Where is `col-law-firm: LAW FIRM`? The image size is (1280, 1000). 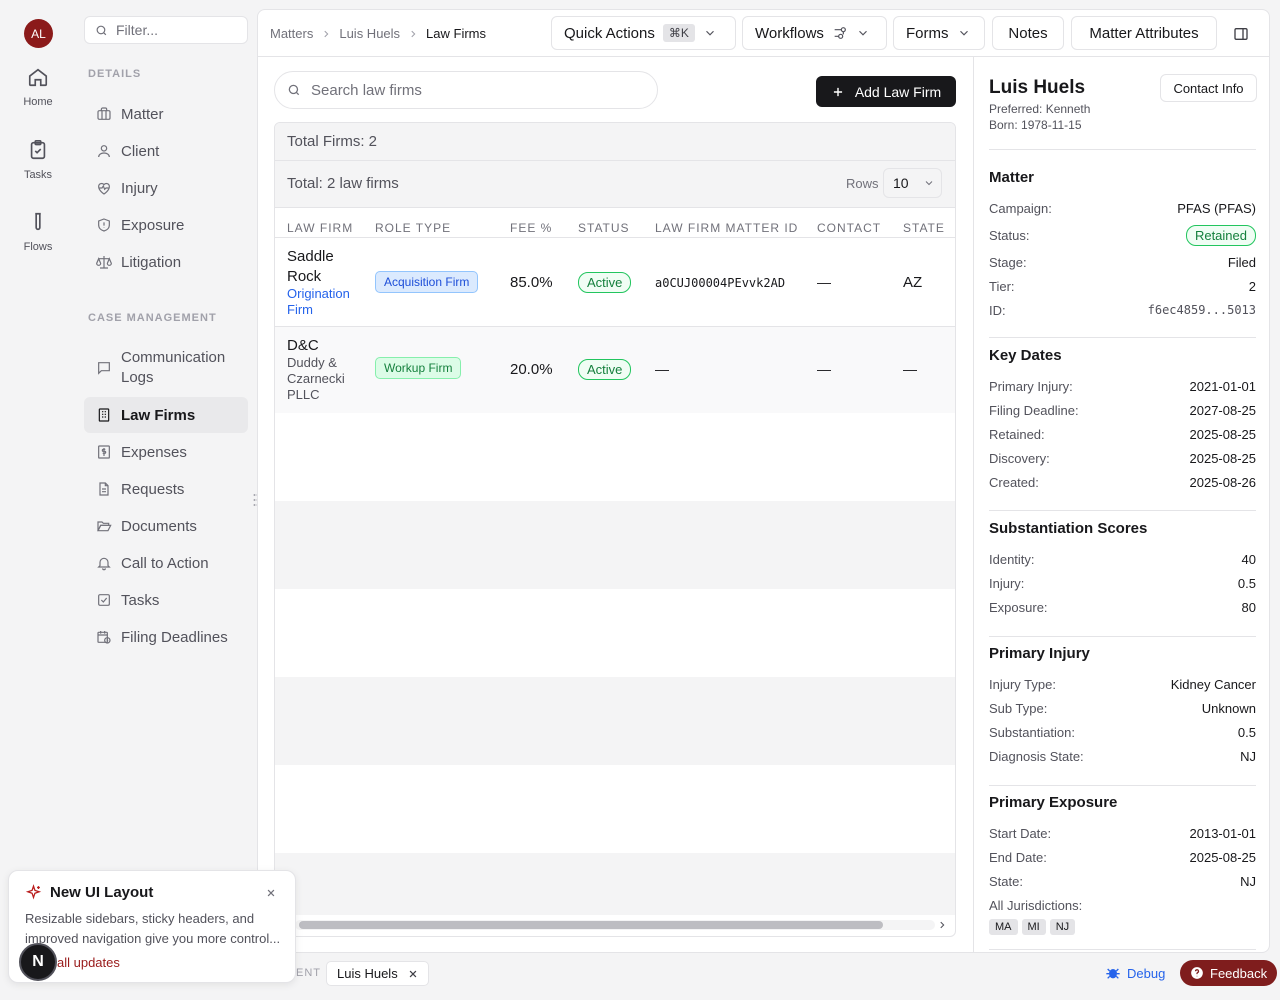 col-law-firm: LAW FIRM is located at coordinates (320, 228).